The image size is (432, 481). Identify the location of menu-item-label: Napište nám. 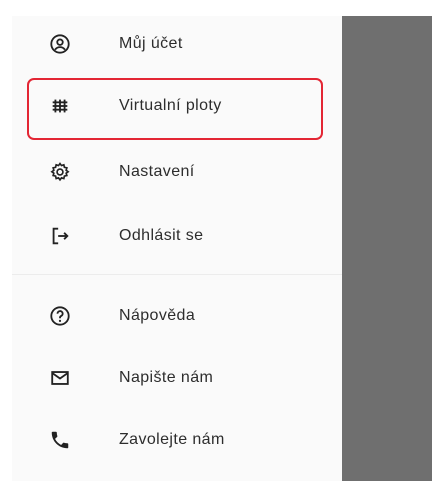
(166, 377).